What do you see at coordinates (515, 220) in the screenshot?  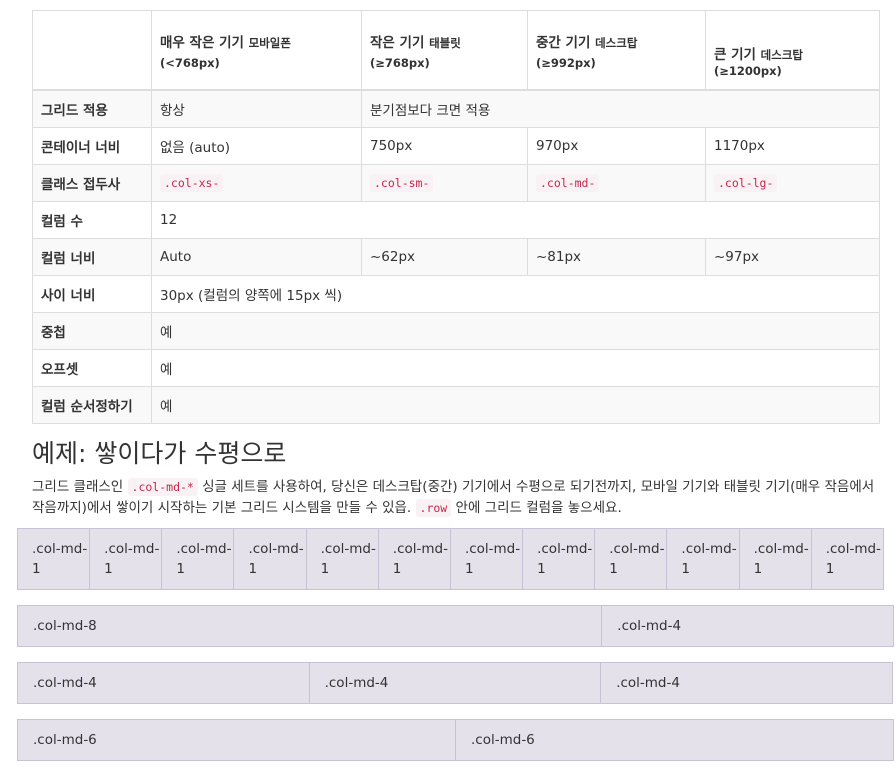 I see `table-cell: 12` at bounding box center [515, 220].